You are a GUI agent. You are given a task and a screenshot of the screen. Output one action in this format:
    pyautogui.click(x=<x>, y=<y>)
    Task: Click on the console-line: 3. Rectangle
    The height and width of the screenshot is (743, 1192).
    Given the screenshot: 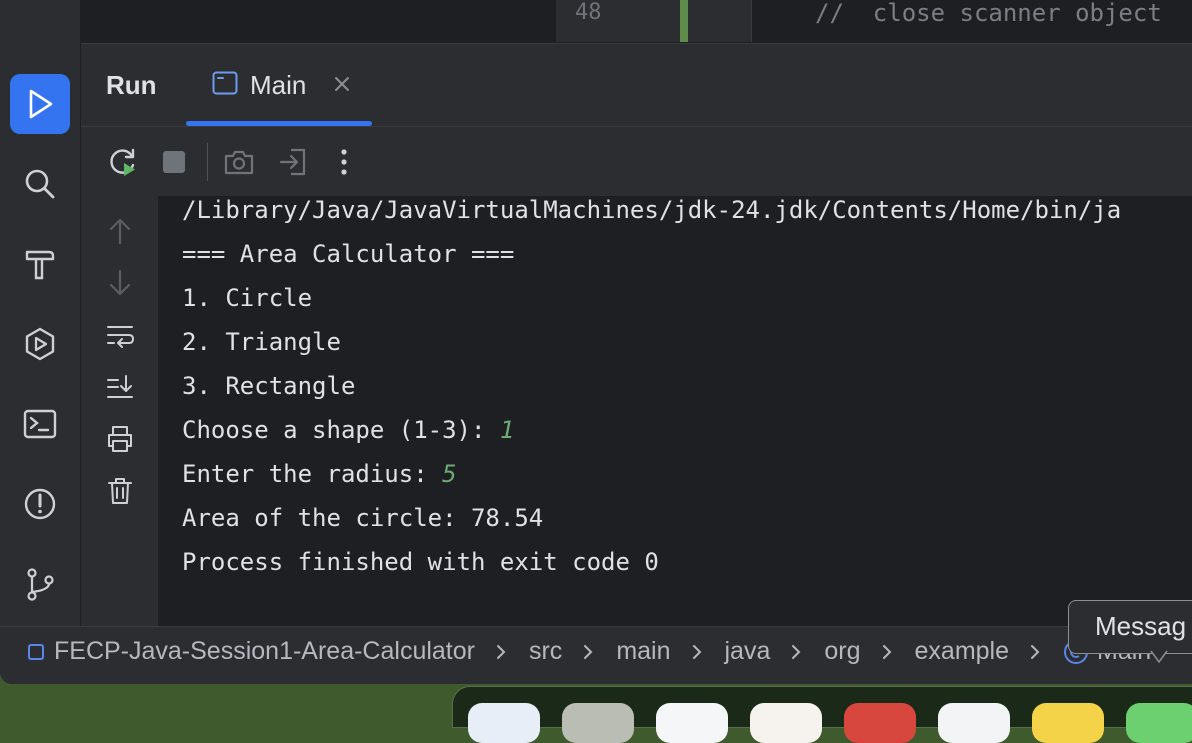 What is the action you would take?
    pyautogui.click(x=269, y=386)
    